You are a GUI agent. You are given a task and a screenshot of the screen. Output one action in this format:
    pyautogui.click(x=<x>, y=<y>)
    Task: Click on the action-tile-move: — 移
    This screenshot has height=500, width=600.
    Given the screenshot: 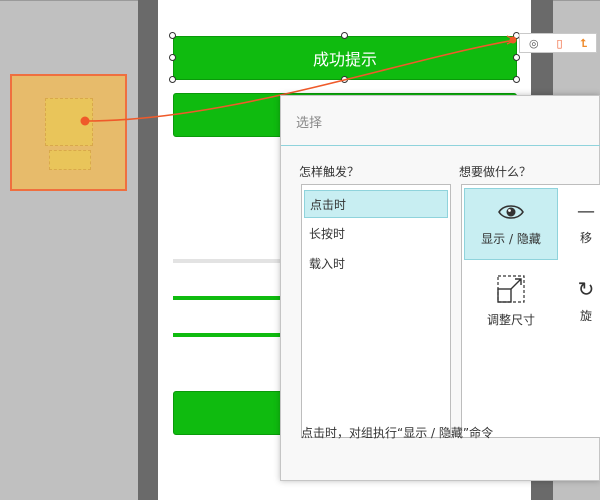 What is the action you would take?
    pyautogui.click(x=583, y=224)
    